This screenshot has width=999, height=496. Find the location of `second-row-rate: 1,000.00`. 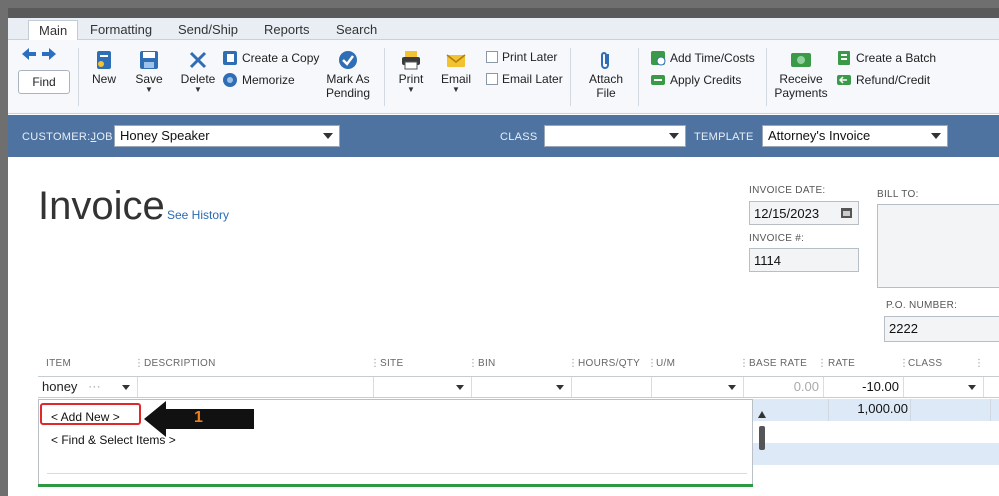

second-row-rate: 1,000.00 is located at coordinates (882, 408).